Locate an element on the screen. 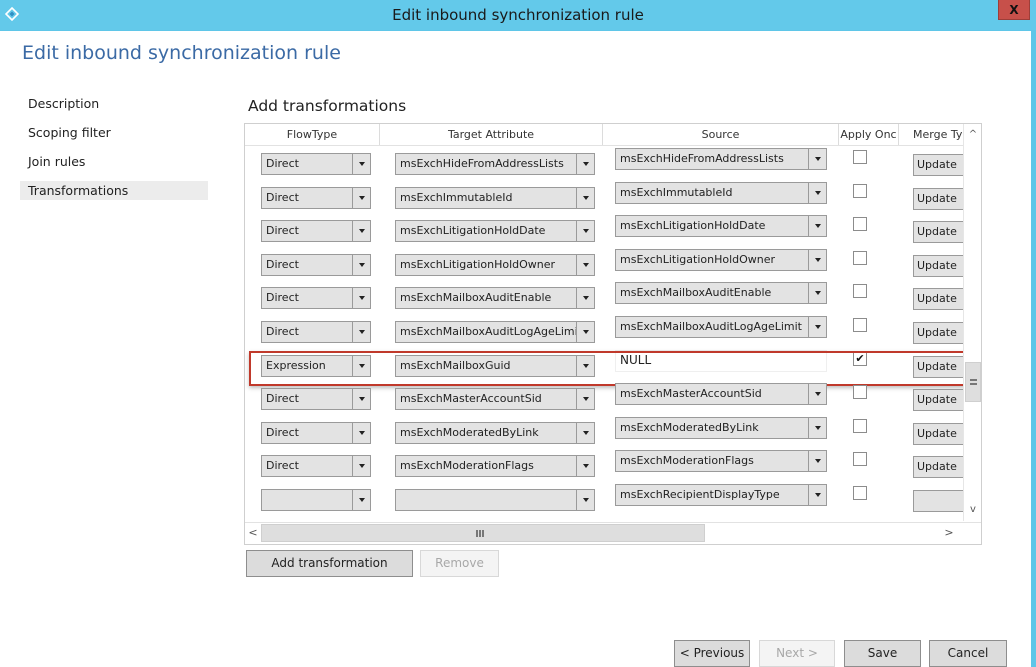  source-dropdown: msExchLitigationHoldDate is located at coordinates (721, 226).